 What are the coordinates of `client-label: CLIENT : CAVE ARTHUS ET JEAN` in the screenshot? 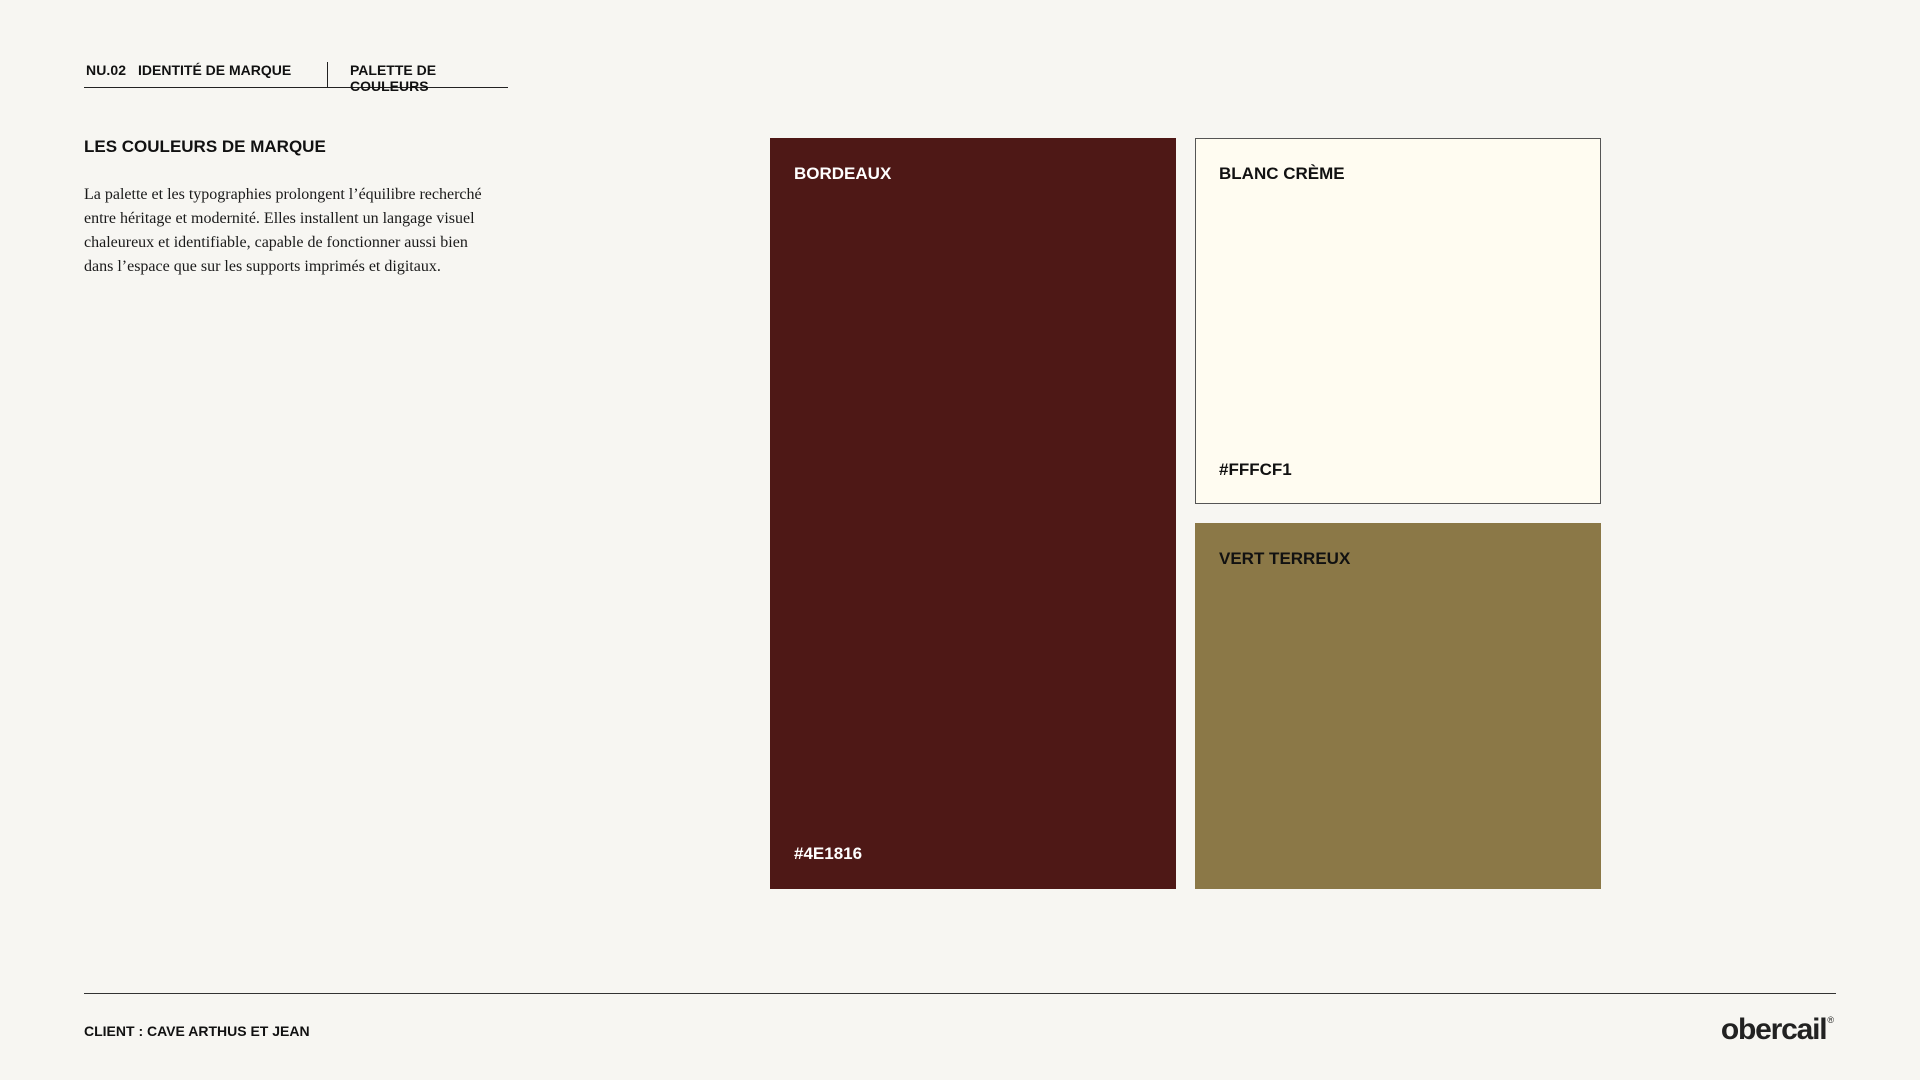 It's located at (197, 1031).